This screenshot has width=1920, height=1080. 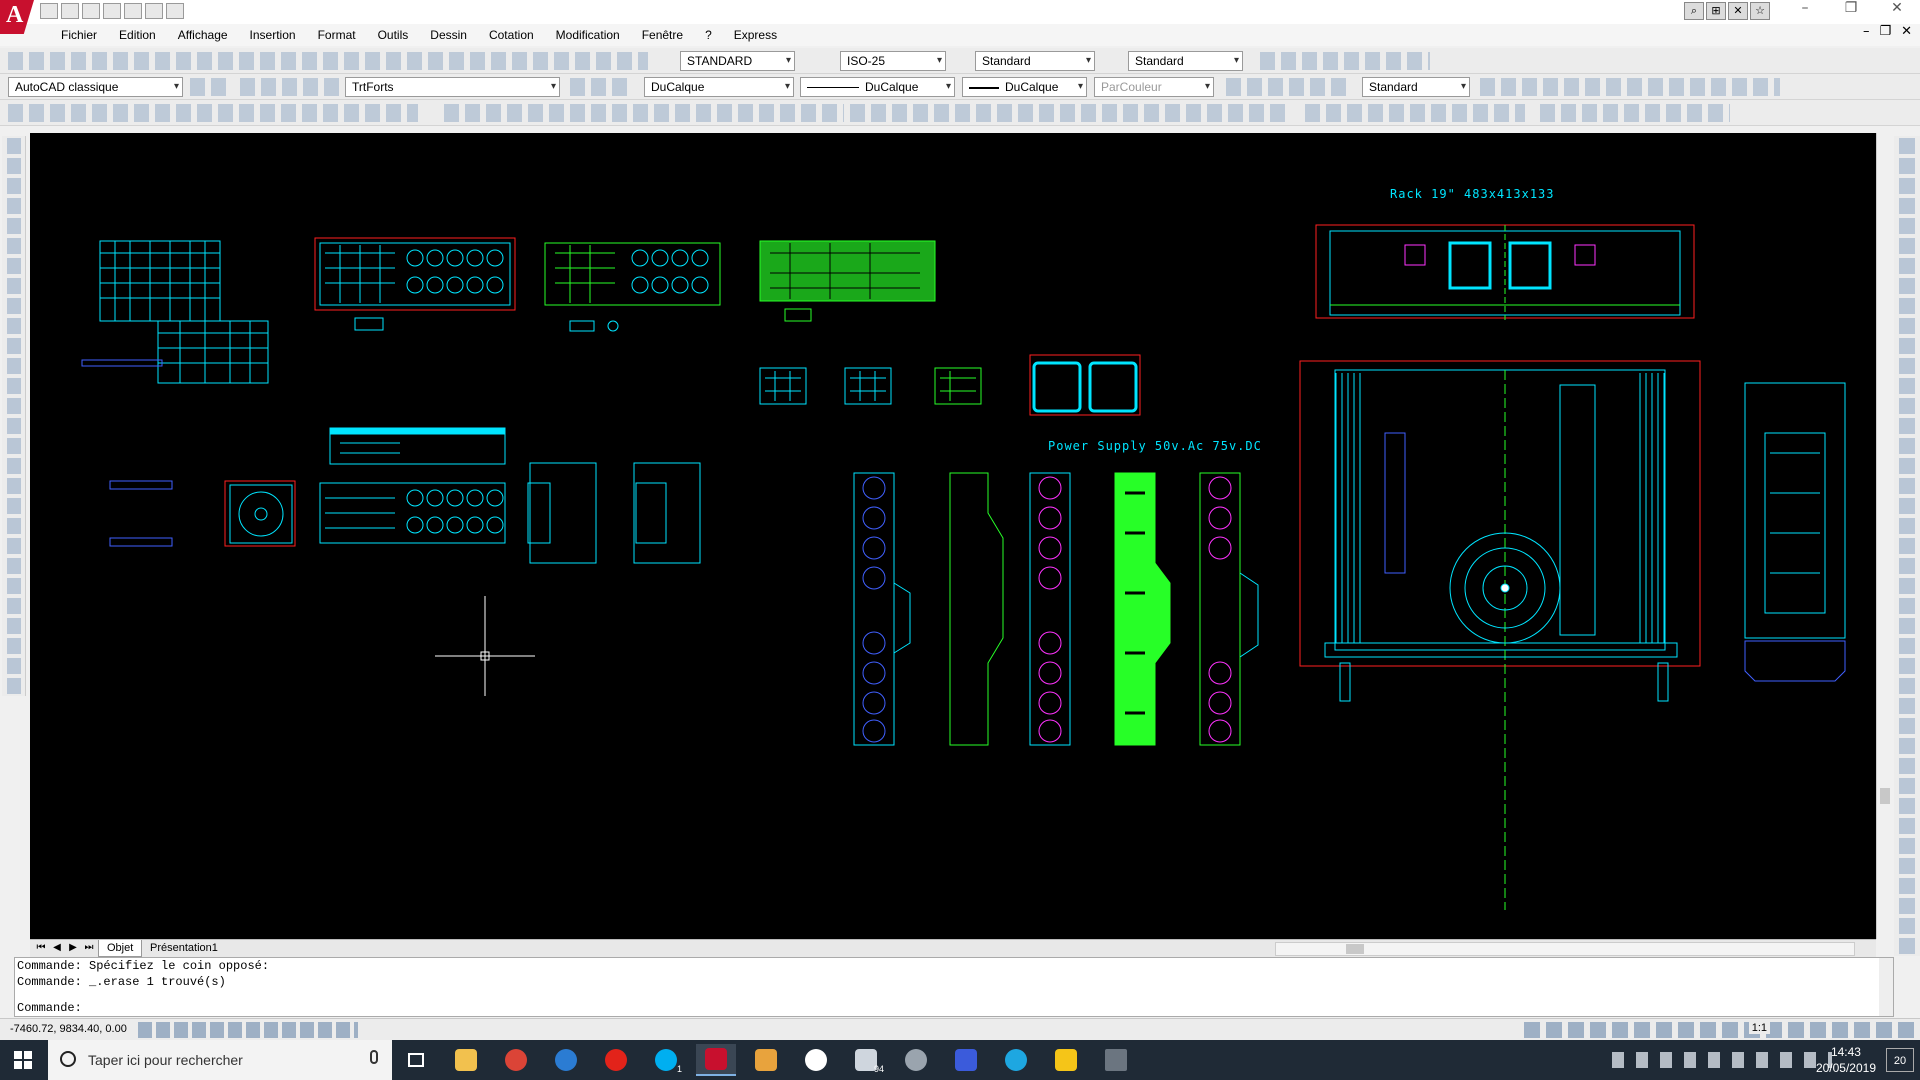 I want to click on command-scrollbar, so click(x=1886, y=987).